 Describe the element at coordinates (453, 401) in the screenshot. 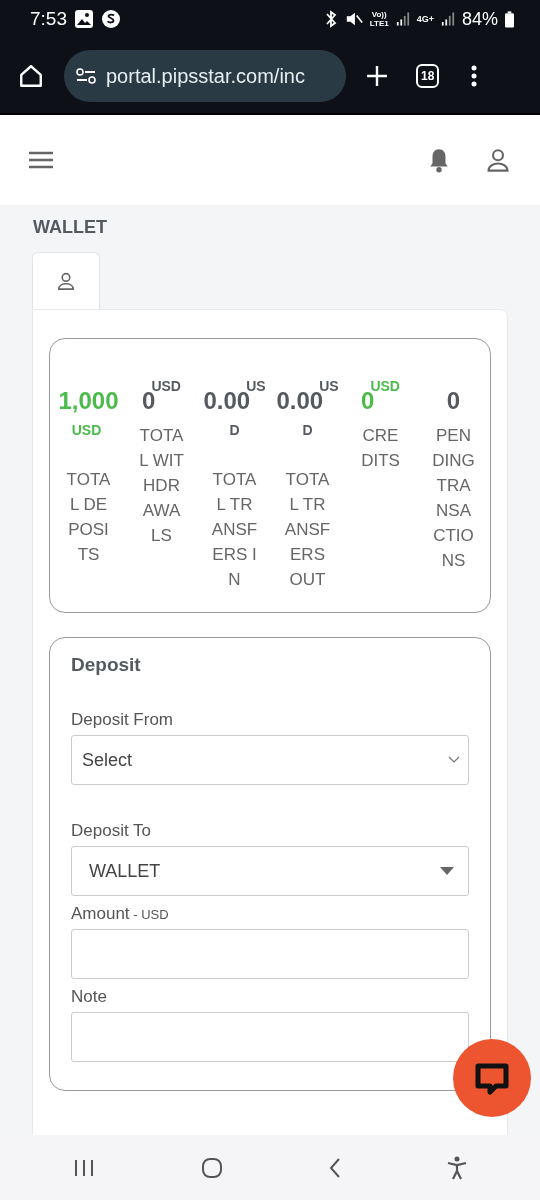

I see `stat-value: 0` at that location.